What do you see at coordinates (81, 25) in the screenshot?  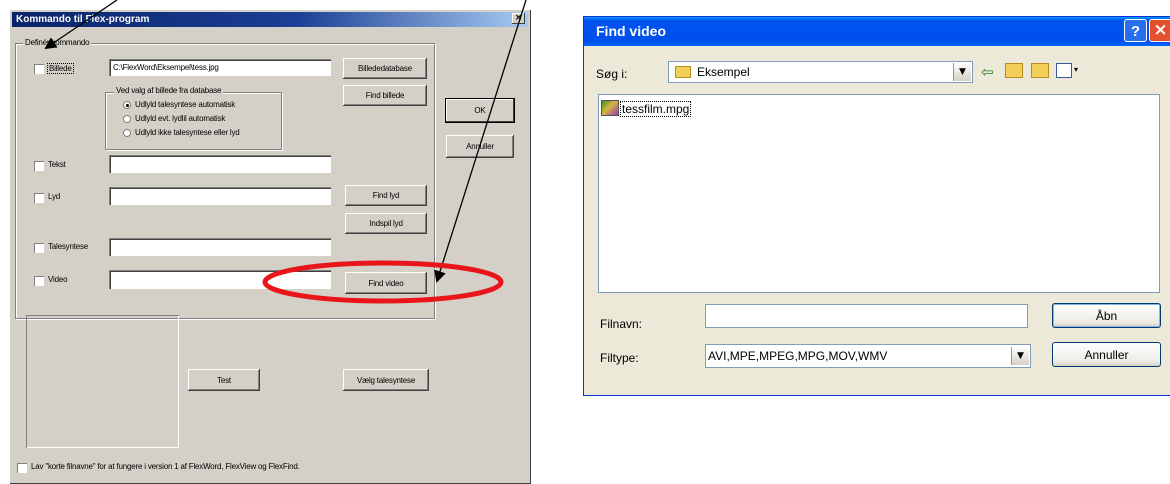 I see `arrow-to-billede` at bounding box center [81, 25].